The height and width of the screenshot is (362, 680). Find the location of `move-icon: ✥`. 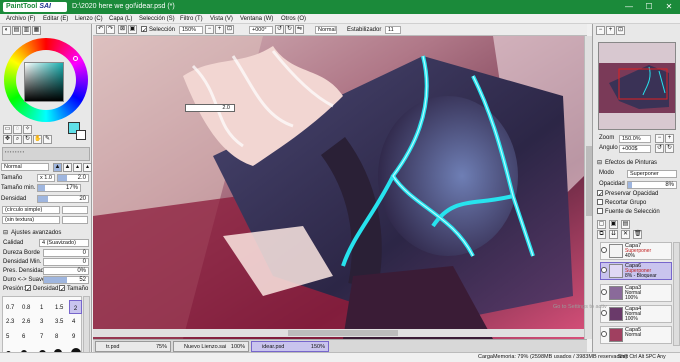

move-icon: ✥ is located at coordinates (7, 139).